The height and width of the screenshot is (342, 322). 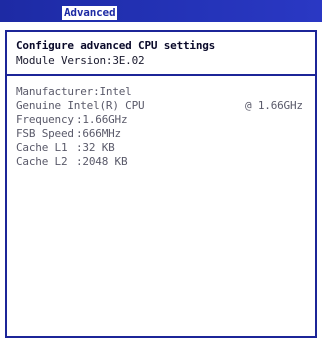 I want to click on cache-l2-label: Cache L2, so click(x=42, y=161).